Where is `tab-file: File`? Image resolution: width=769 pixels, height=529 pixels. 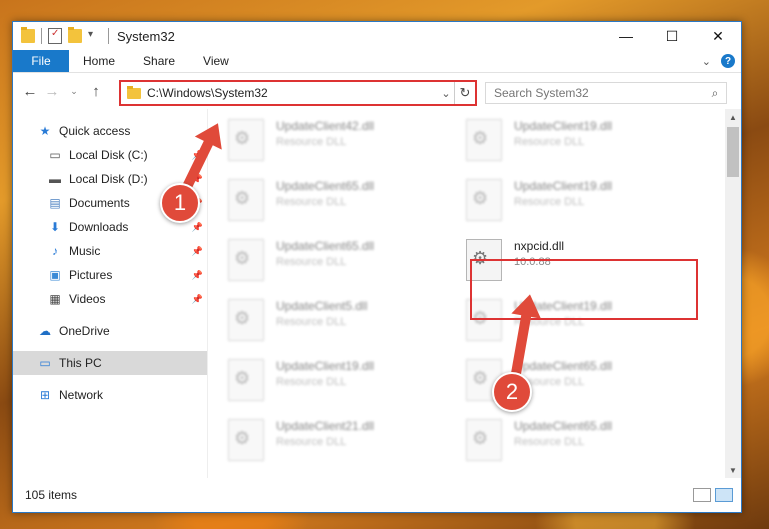 tab-file: File is located at coordinates (41, 61).